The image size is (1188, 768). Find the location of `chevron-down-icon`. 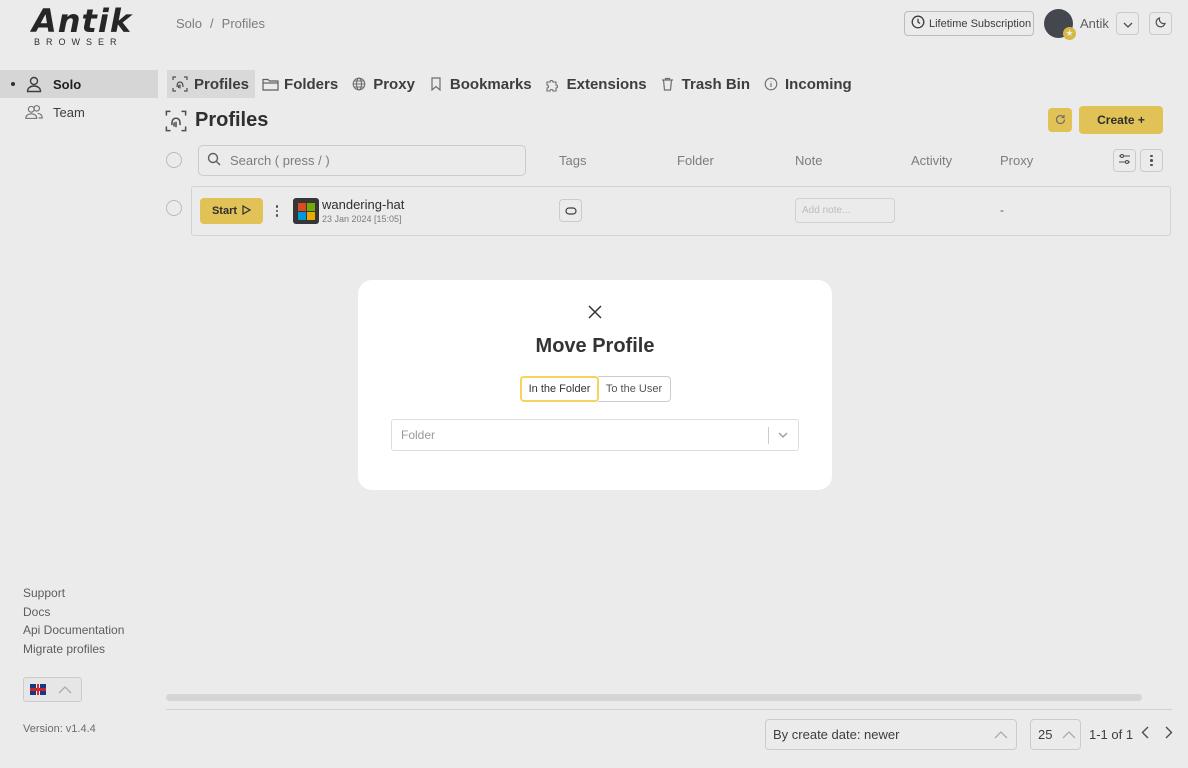

chevron-down-icon is located at coordinates (783, 436).